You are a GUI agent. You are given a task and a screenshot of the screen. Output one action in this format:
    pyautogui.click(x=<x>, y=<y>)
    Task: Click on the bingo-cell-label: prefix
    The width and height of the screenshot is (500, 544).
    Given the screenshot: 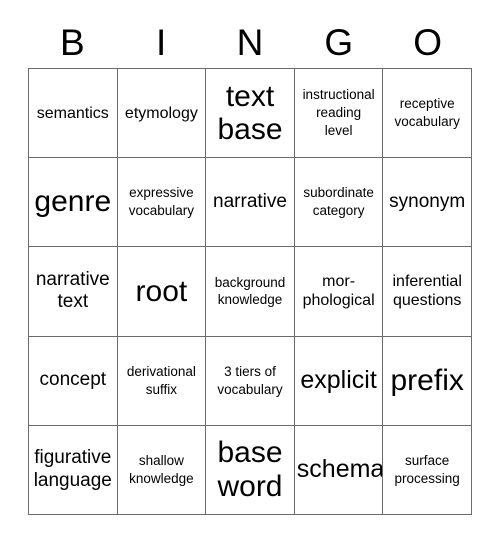 What is the action you would take?
    pyautogui.click(x=427, y=380)
    